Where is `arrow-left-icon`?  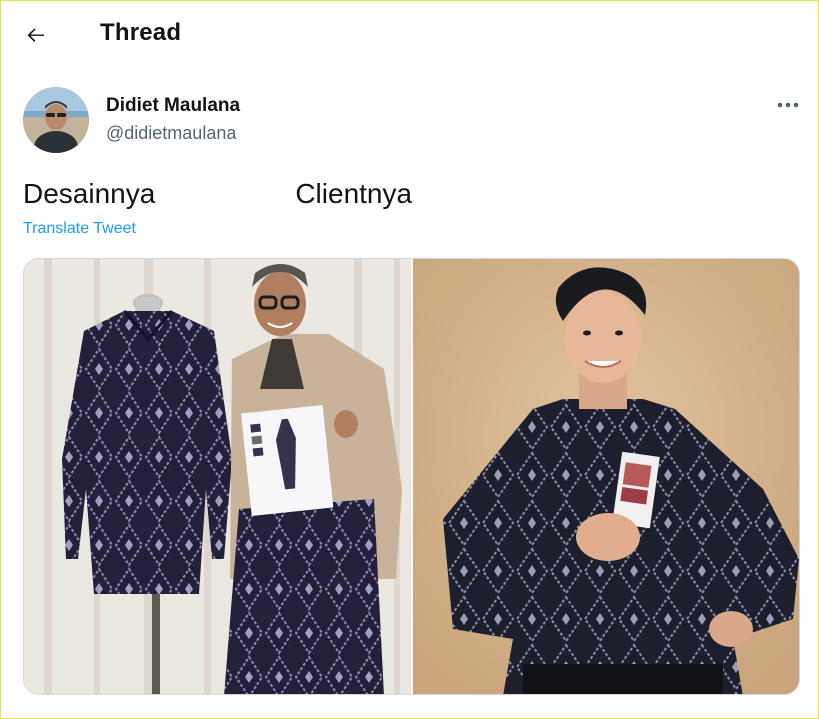 arrow-left-icon is located at coordinates (35, 35).